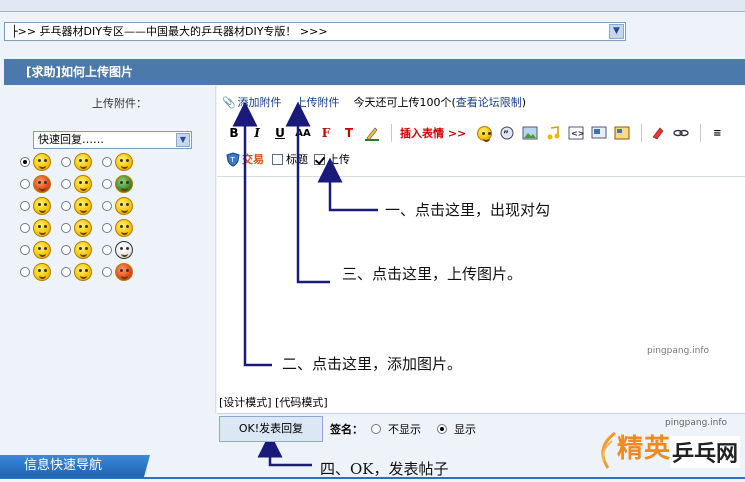 This screenshot has width=745, height=482. What do you see at coordinates (83, 206) in the screenshot?
I see `wink-icon` at bounding box center [83, 206].